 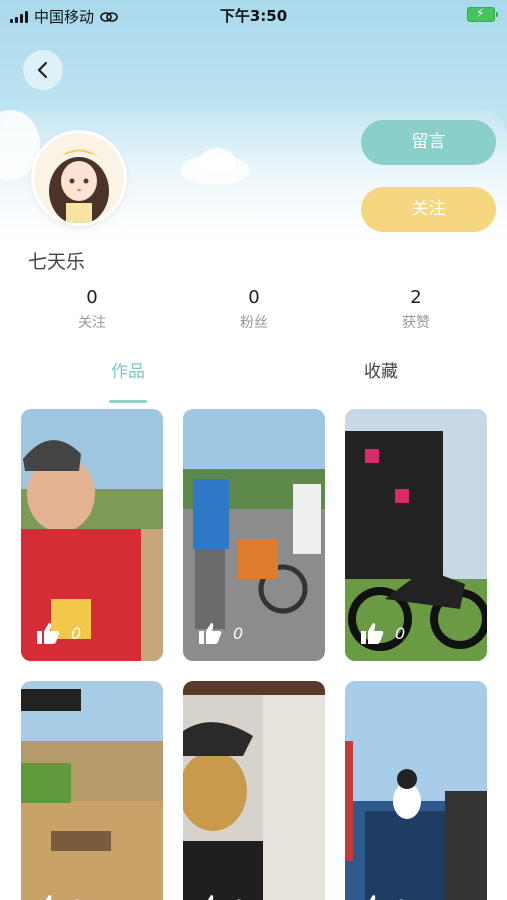 I want to click on back-button, so click(x=43, y=70).